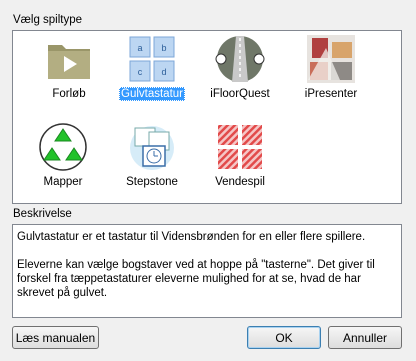  I want to click on key-label: a, so click(139, 48).